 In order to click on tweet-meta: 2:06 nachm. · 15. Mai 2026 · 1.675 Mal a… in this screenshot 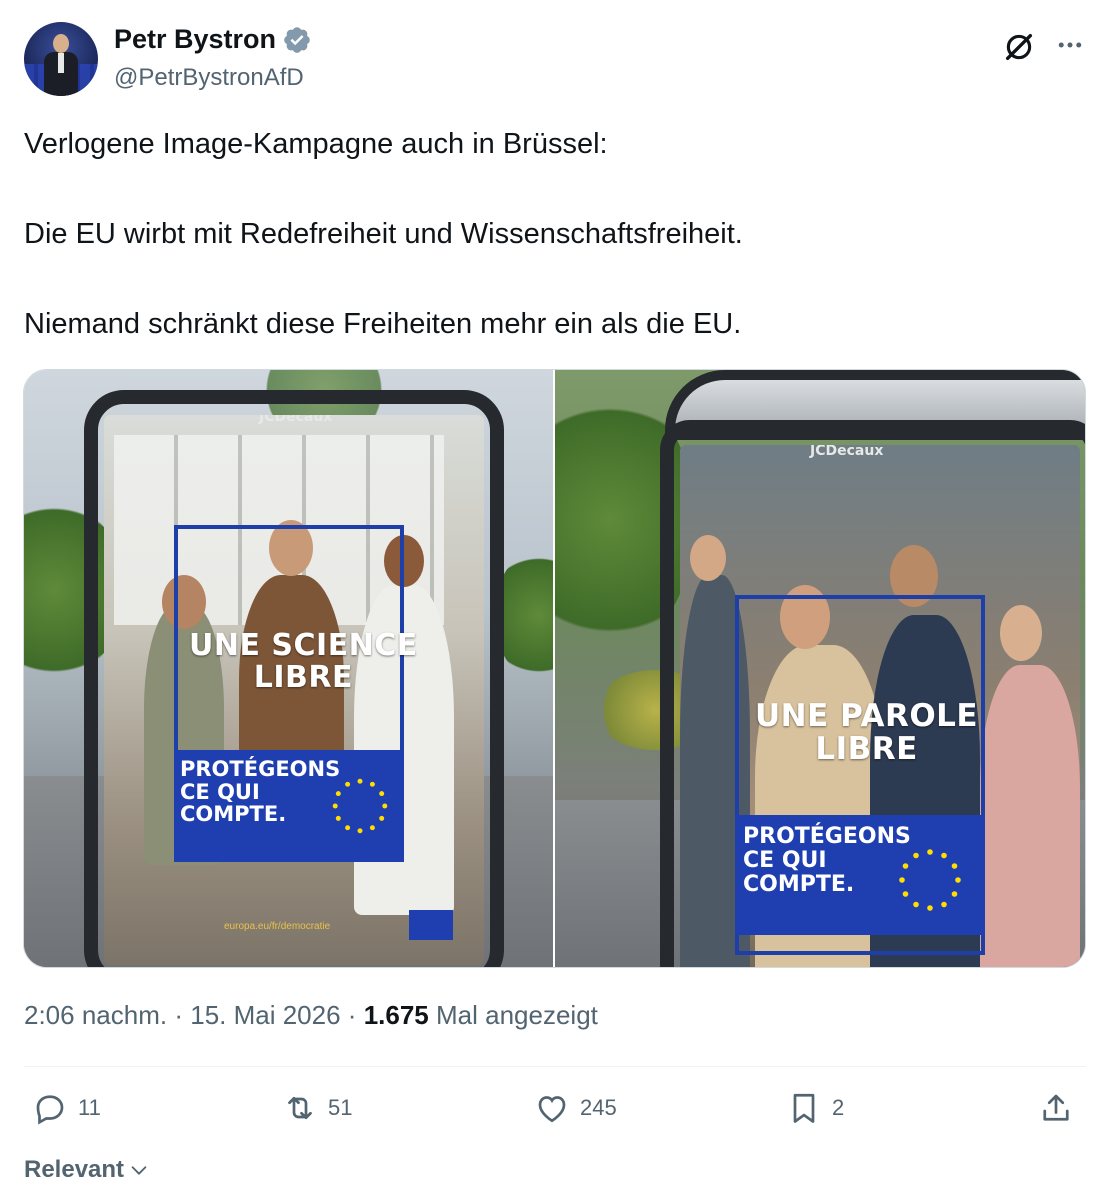, I will do `click(311, 1015)`.